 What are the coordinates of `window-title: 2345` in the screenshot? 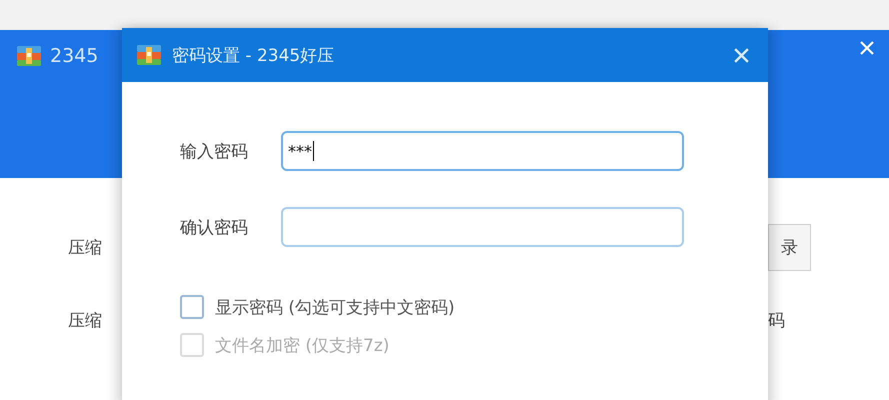 It's located at (74, 56).